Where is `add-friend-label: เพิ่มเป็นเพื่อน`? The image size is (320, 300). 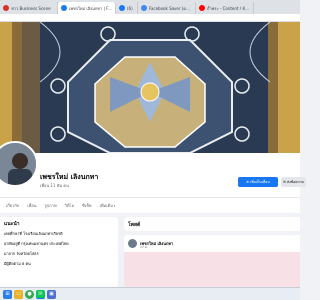
add-friend-label: เพิ่มเป็นเพื่อน is located at coordinates (260, 182).